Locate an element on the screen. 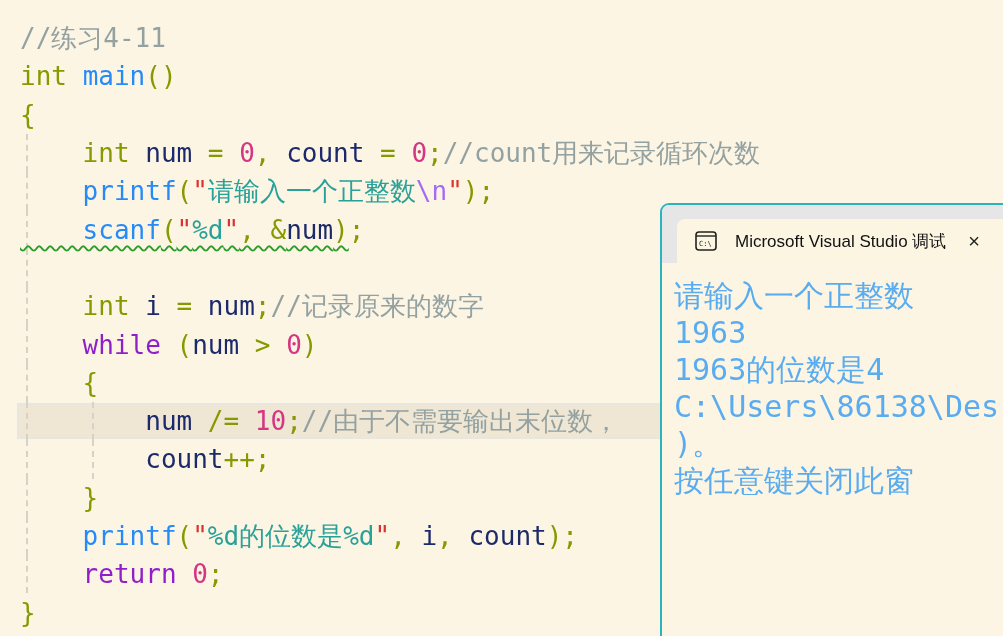 The height and width of the screenshot is (636, 1003). code-line: printf("请输入一个正整数\n"); is located at coordinates (288, 192).